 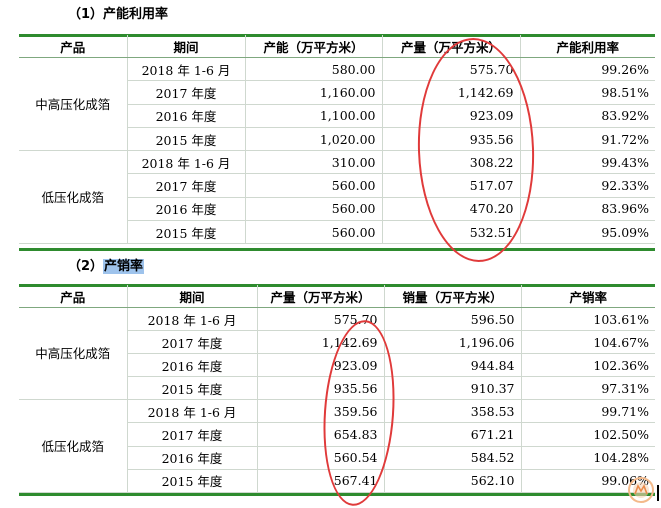 I want to click on rate-cell: 99.26%, so click(x=587, y=69).